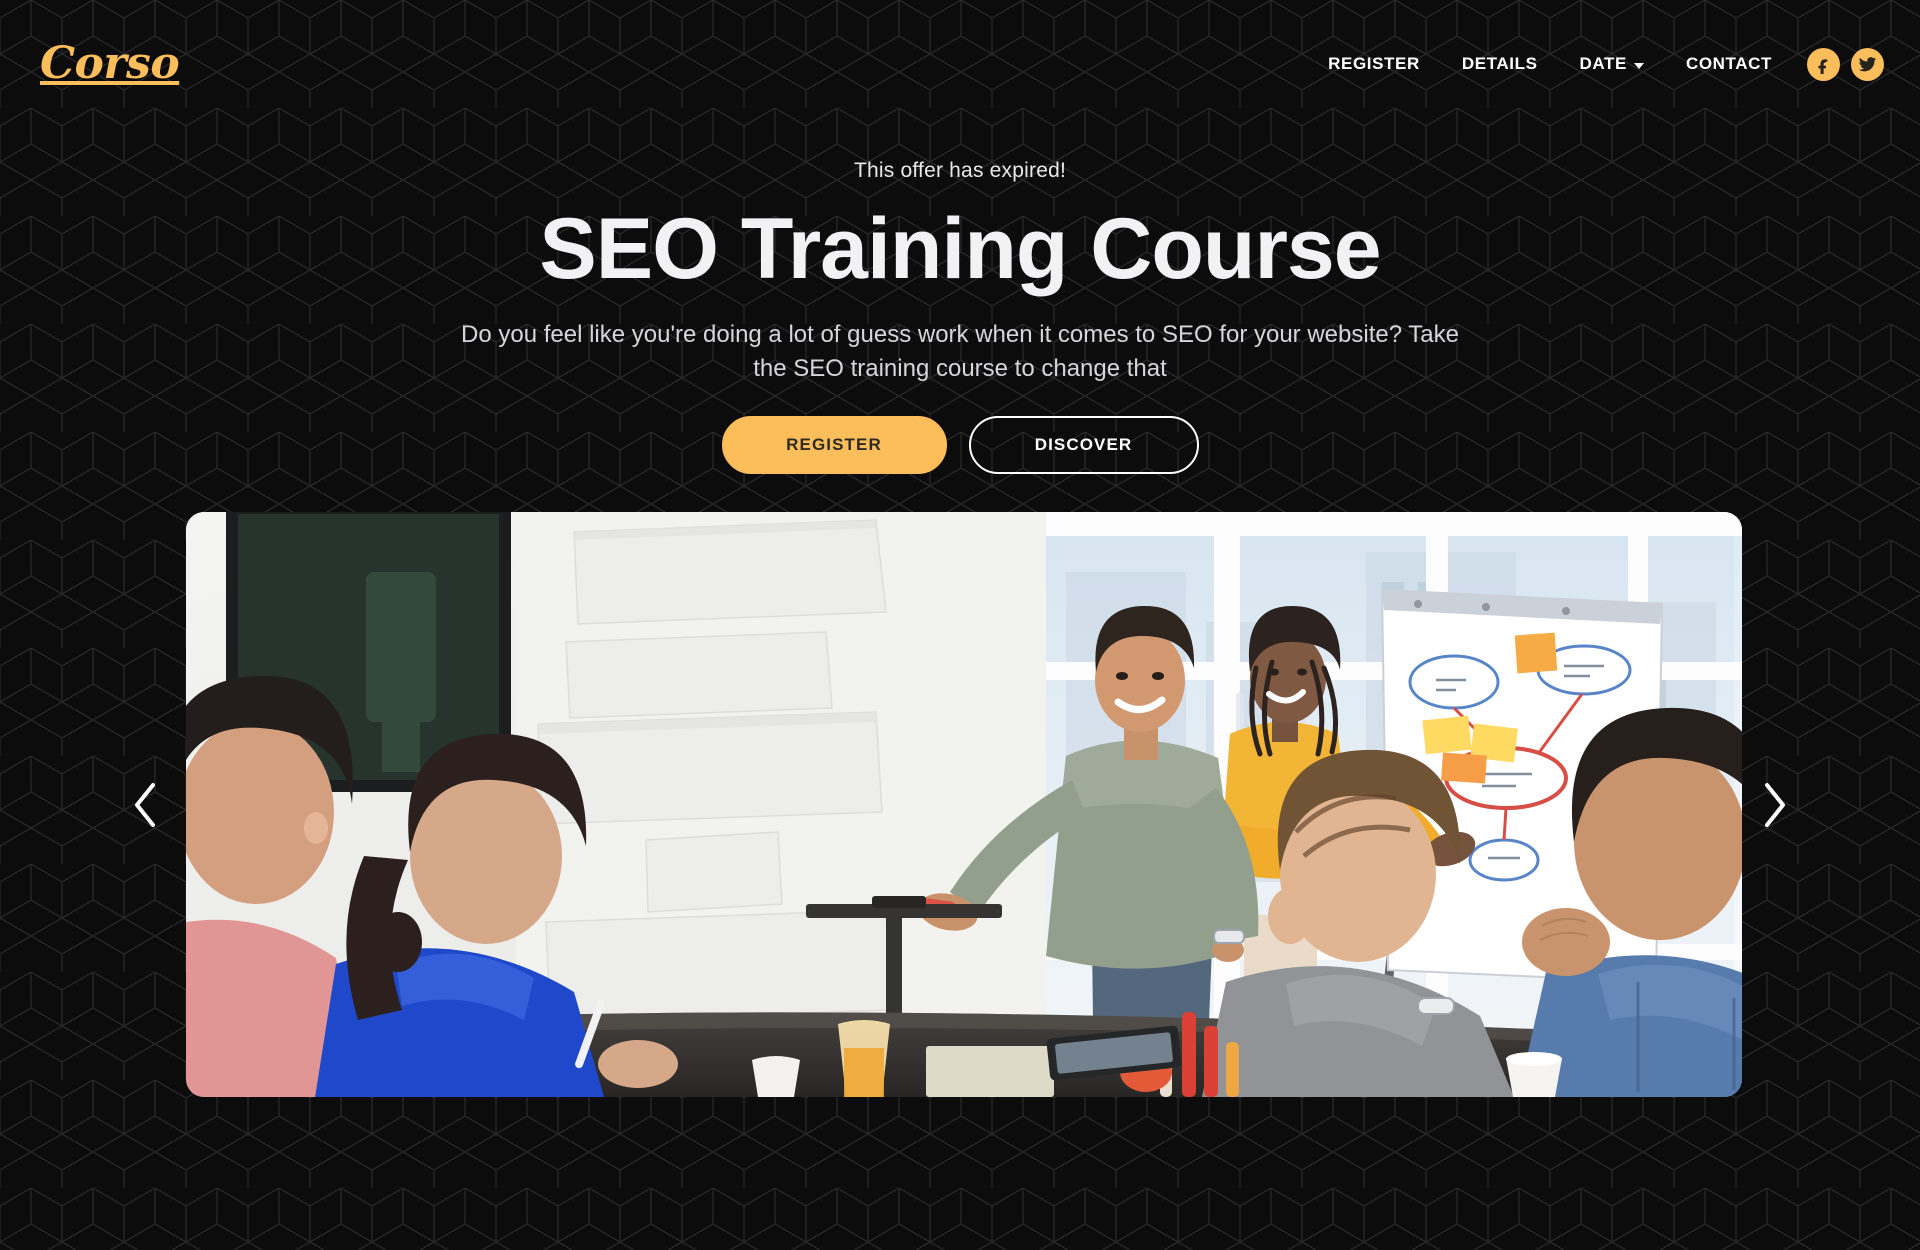 The height and width of the screenshot is (1250, 1920). I want to click on nav-link-contact: CONTACT, so click(1729, 64).